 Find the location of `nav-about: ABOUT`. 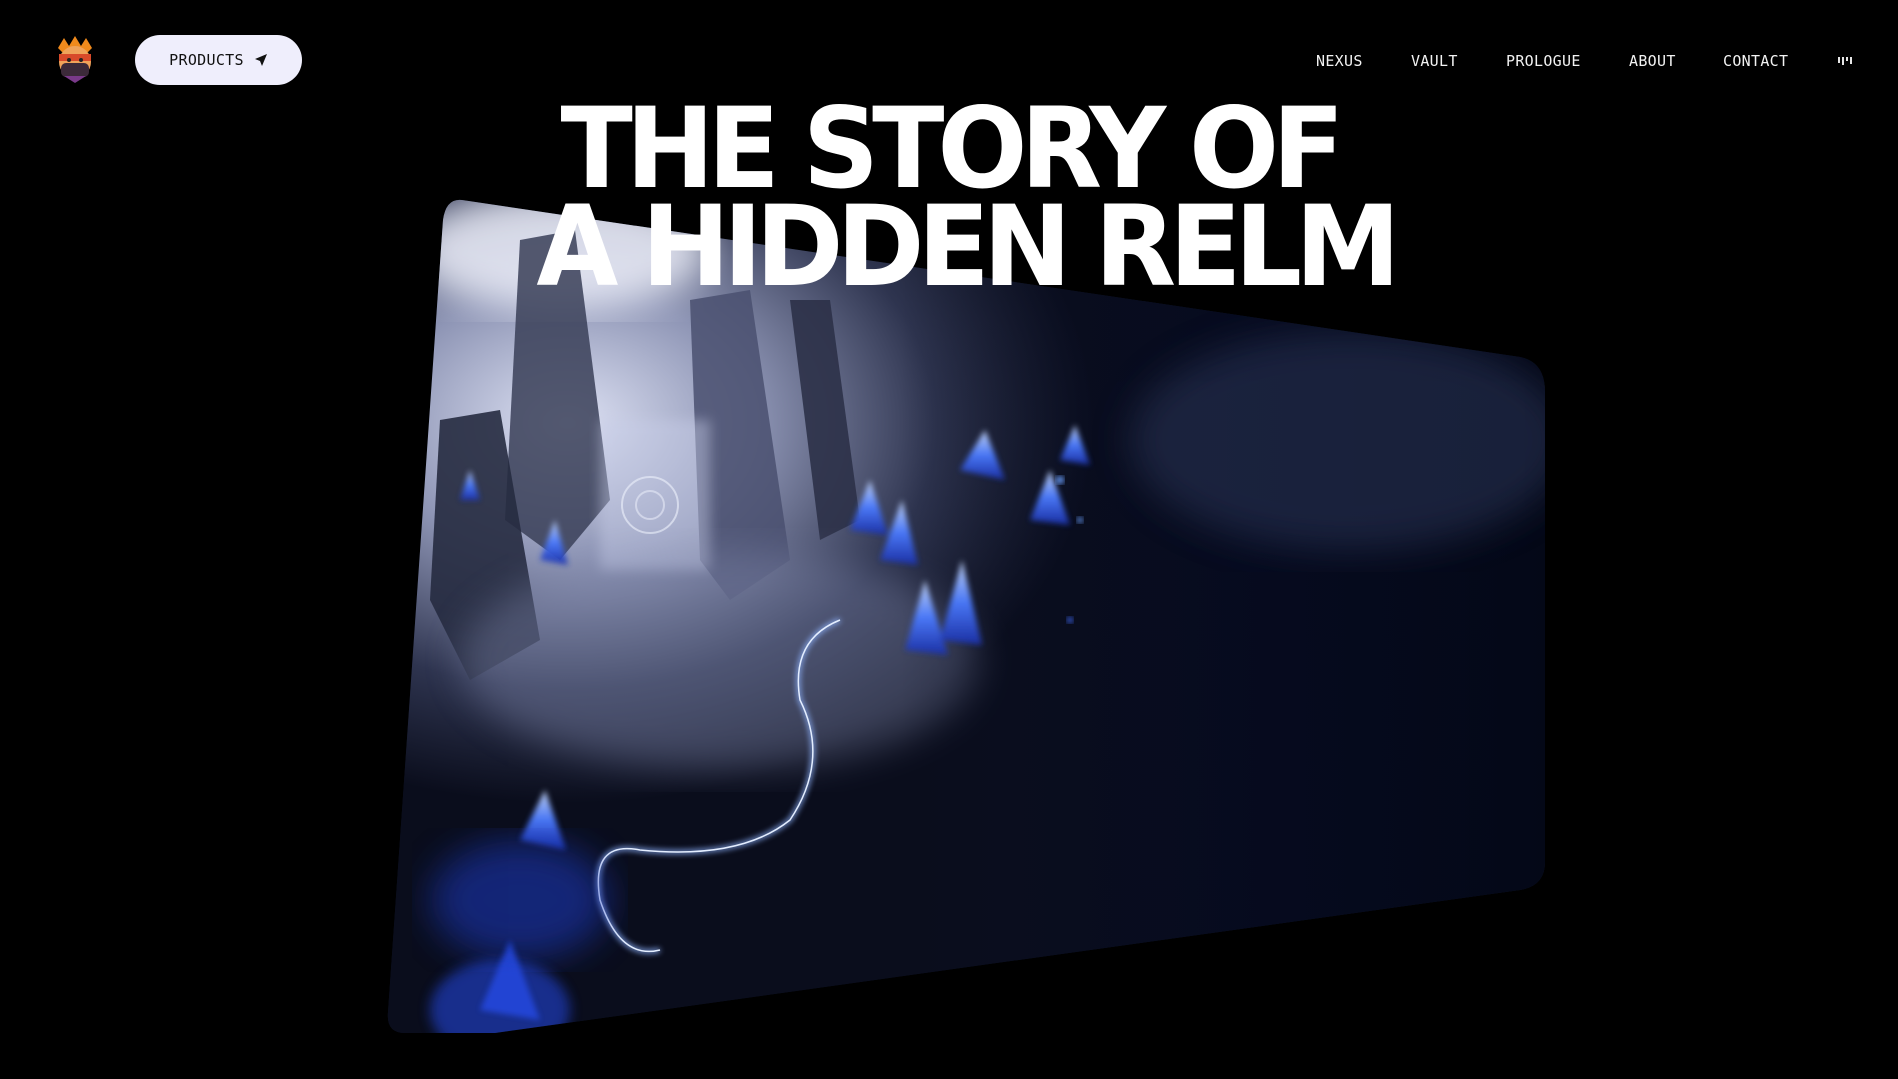

nav-about: ABOUT is located at coordinates (1652, 61).